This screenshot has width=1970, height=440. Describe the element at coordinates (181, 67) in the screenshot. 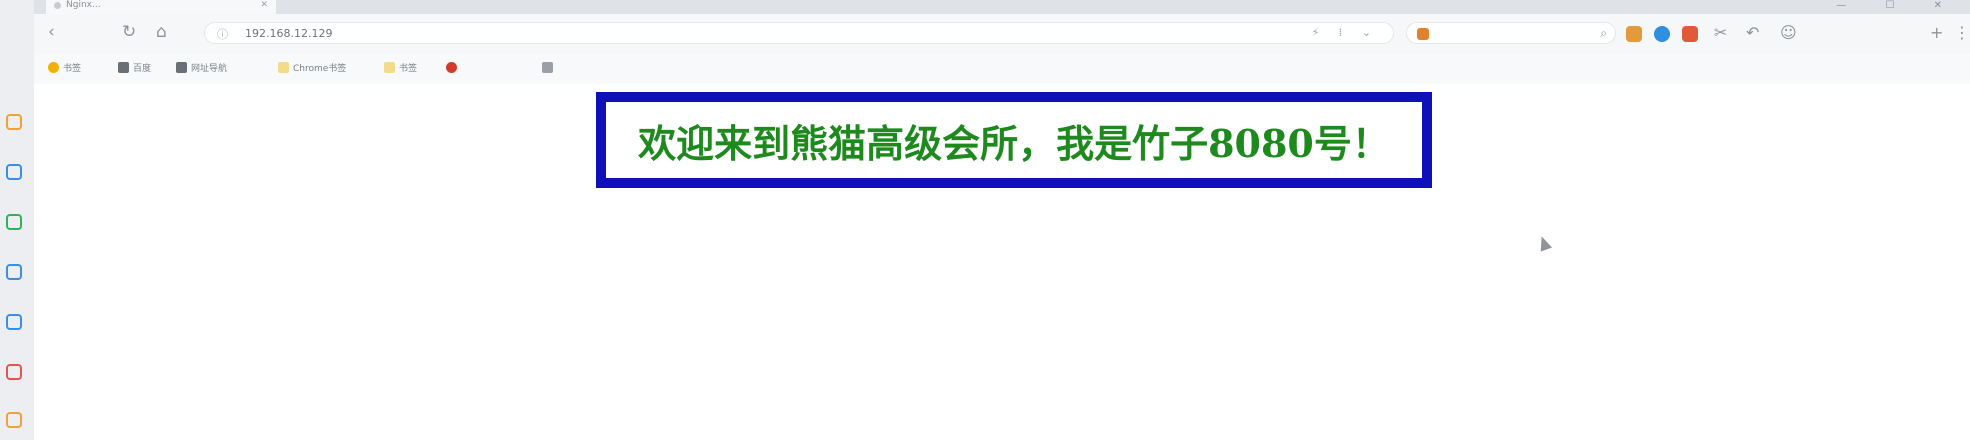

I see `nav-icon` at that location.